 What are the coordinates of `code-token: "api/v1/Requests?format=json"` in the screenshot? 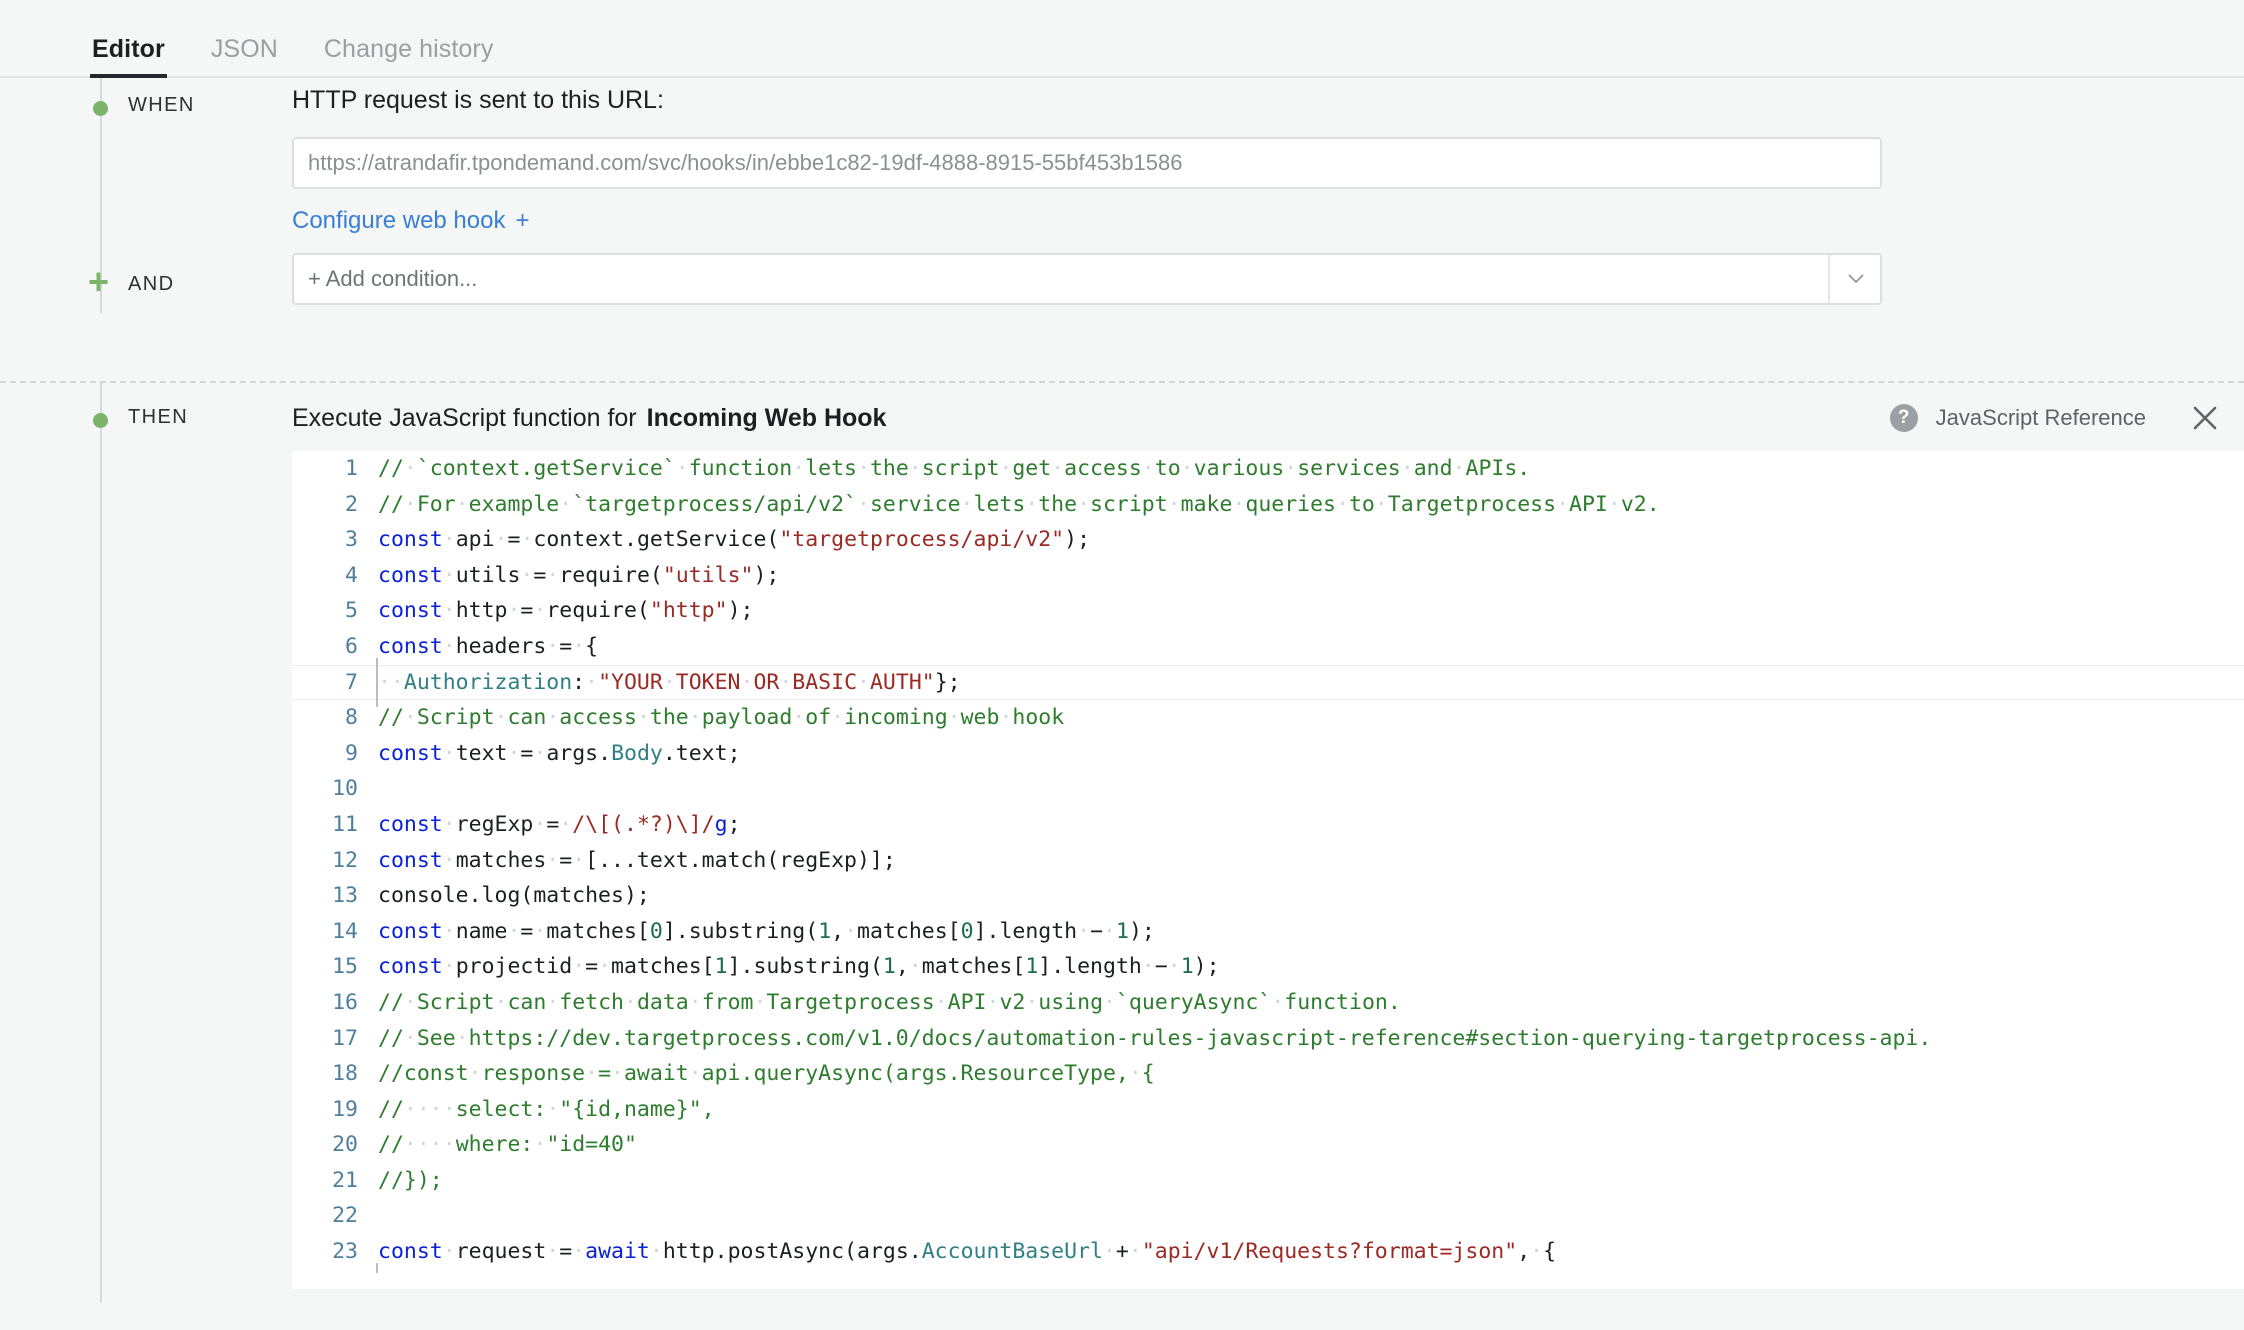 It's located at (1329, 1252).